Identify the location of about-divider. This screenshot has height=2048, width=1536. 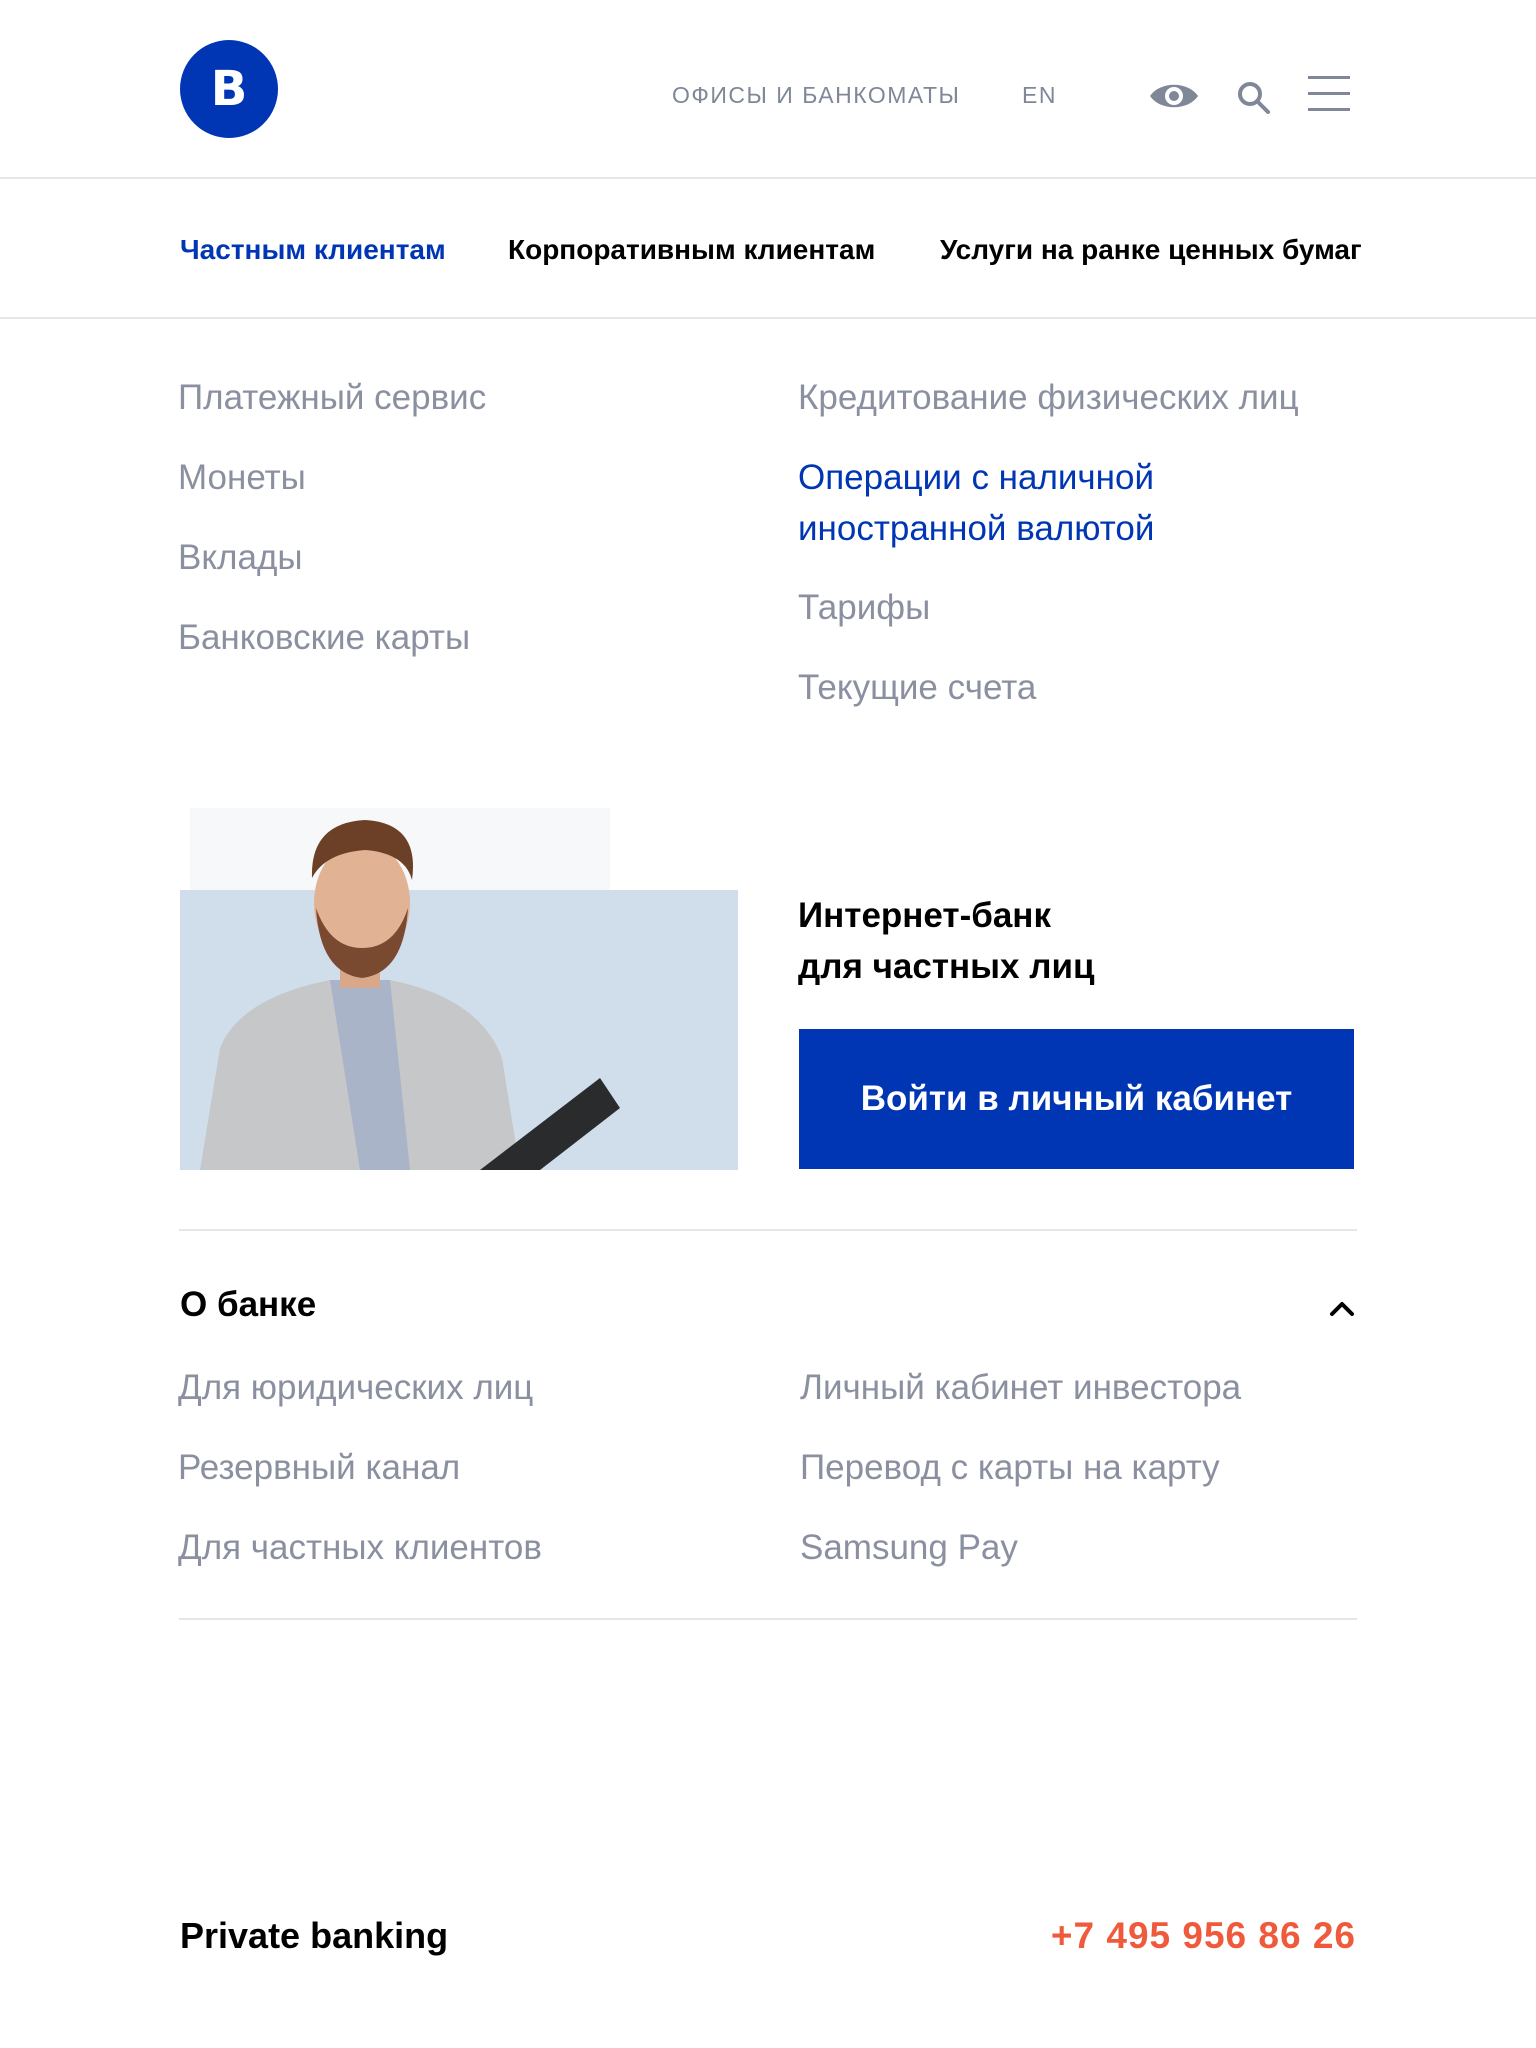
(768, 1619).